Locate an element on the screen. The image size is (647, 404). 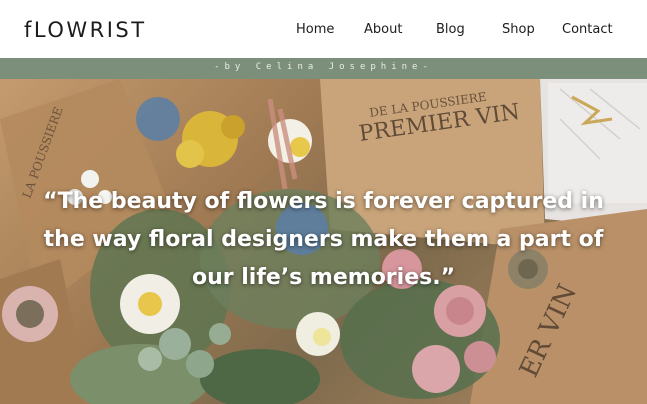
tagline-text: -by Celina Josephine- is located at coordinates (323, 67).